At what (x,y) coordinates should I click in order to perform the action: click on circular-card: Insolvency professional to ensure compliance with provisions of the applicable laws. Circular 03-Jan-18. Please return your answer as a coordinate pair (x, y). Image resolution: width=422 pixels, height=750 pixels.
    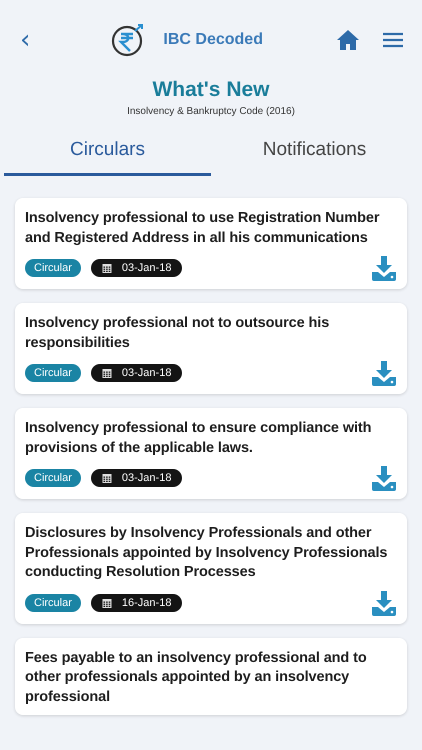
    Looking at the image, I should click on (211, 453).